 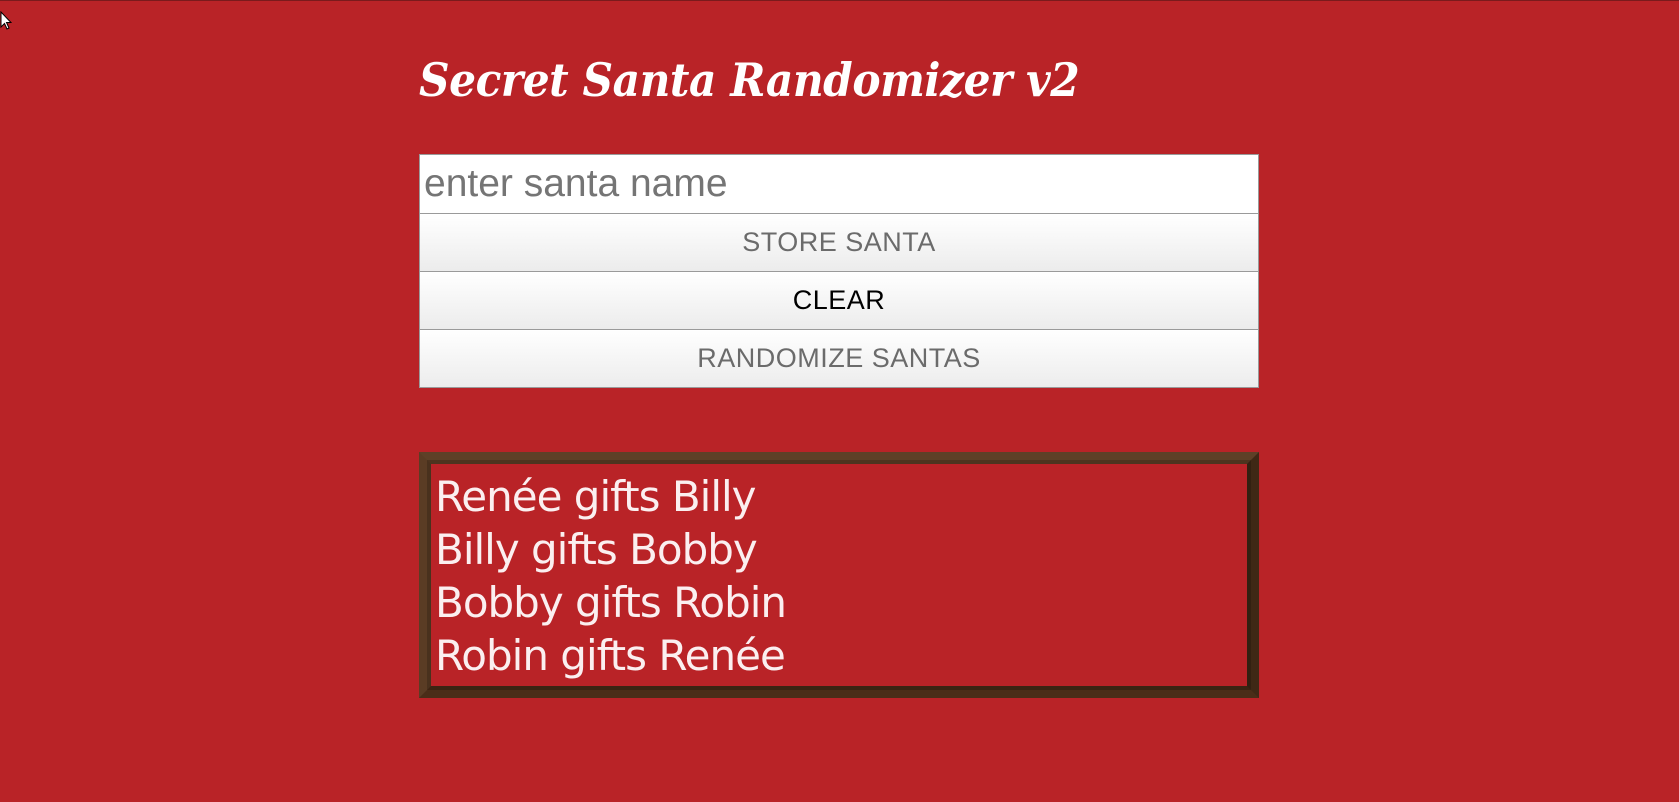 What do you see at coordinates (839, 184) in the screenshot?
I see `santa-name-input` at bounding box center [839, 184].